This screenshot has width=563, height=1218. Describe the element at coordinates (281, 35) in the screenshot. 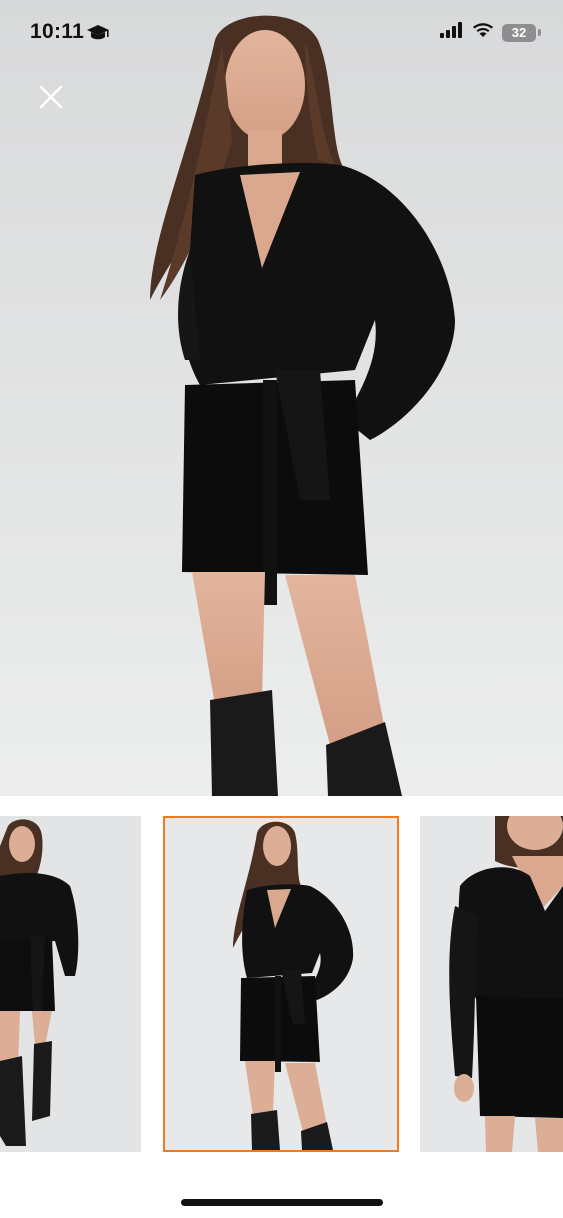

I see `status-bar: 10:11 32` at that location.